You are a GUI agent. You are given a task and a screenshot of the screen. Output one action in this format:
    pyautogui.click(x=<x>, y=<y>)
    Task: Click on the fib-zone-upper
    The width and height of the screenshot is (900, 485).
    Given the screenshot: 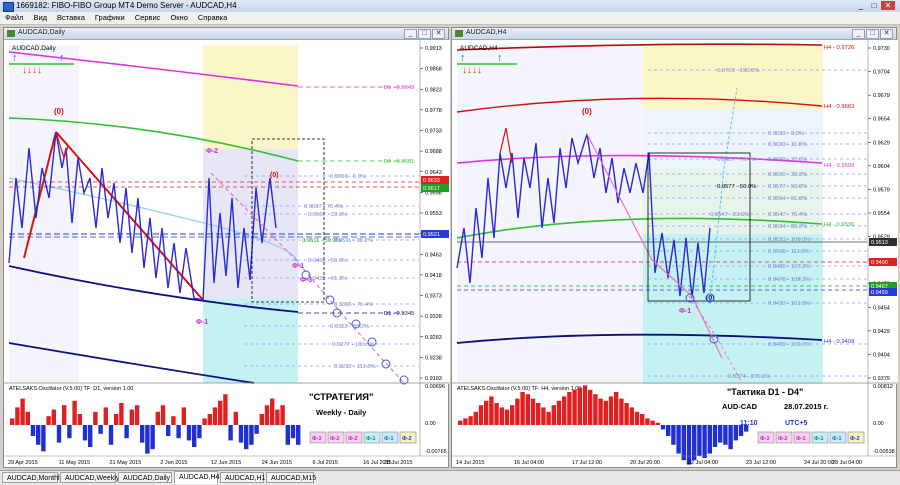 What is the action you would take?
    pyautogui.click(x=250, y=97)
    